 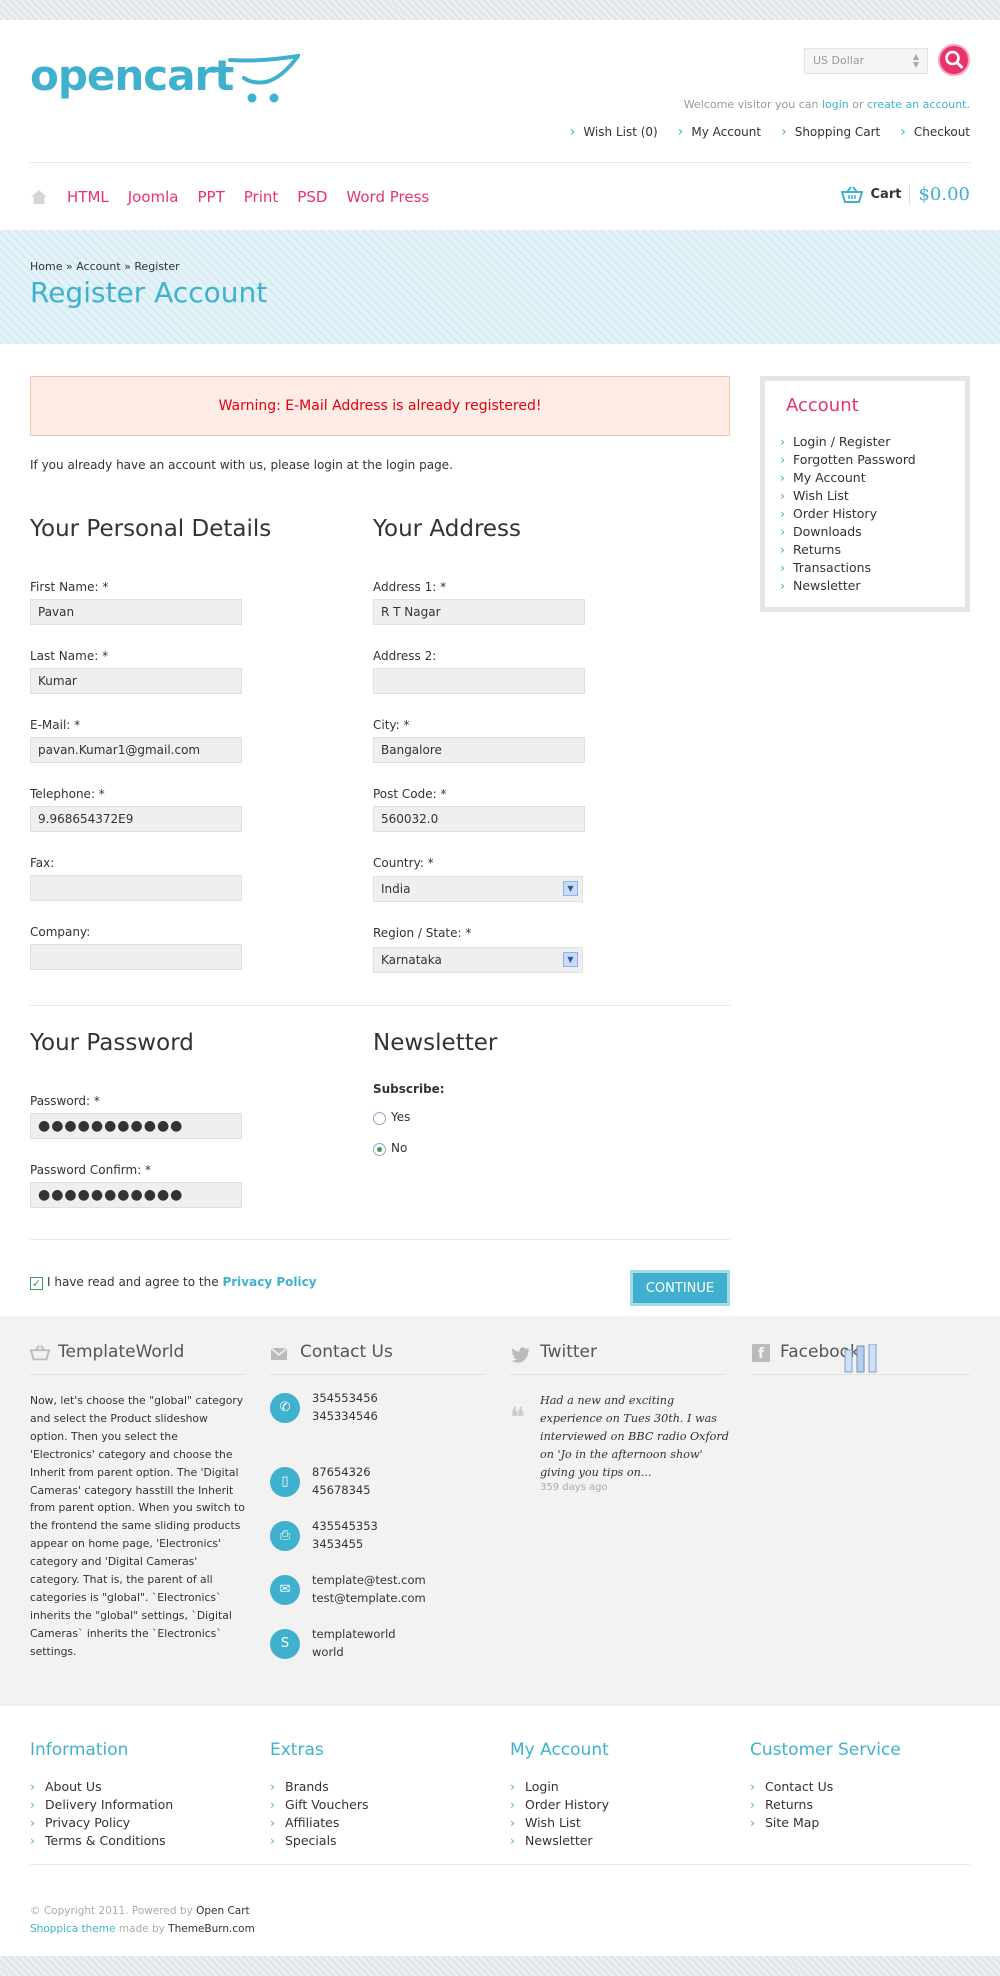 What do you see at coordinates (500, 1864) in the screenshot?
I see `footer-divider` at bounding box center [500, 1864].